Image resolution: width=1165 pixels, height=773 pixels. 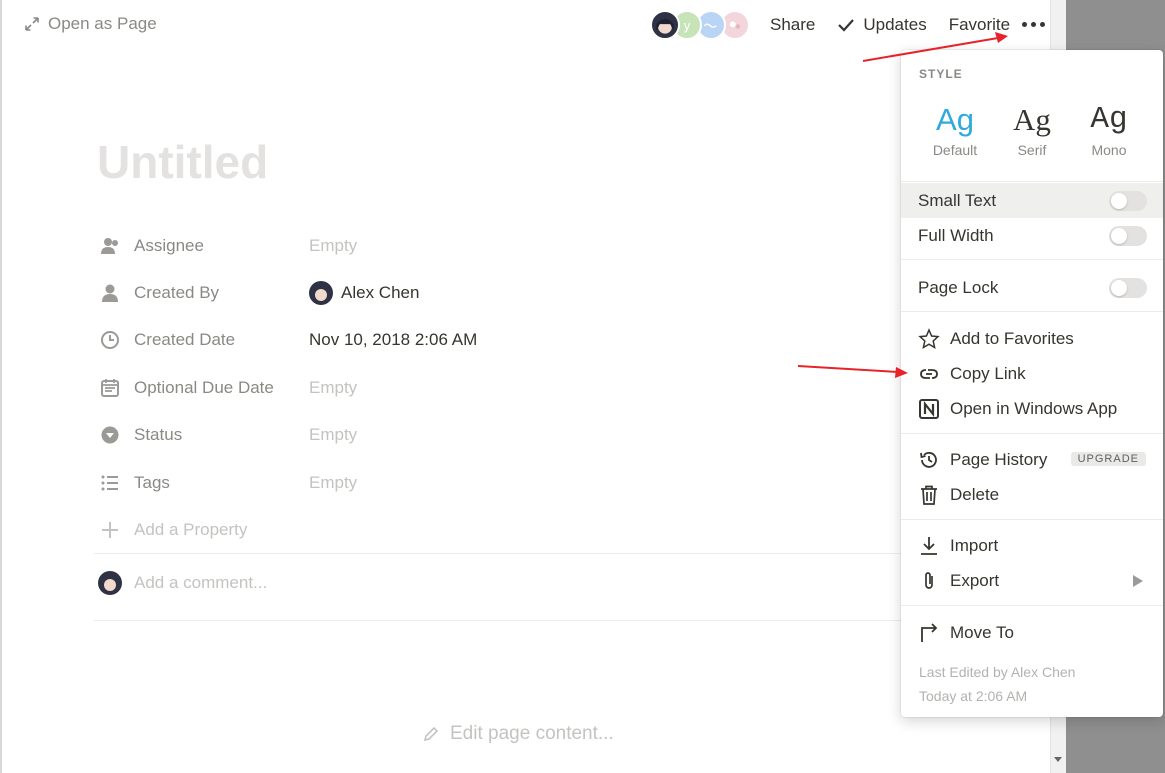 What do you see at coordinates (1128, 201) in the screenshot?
I see `small-text-toggle` at bounding box center [1128, 201].